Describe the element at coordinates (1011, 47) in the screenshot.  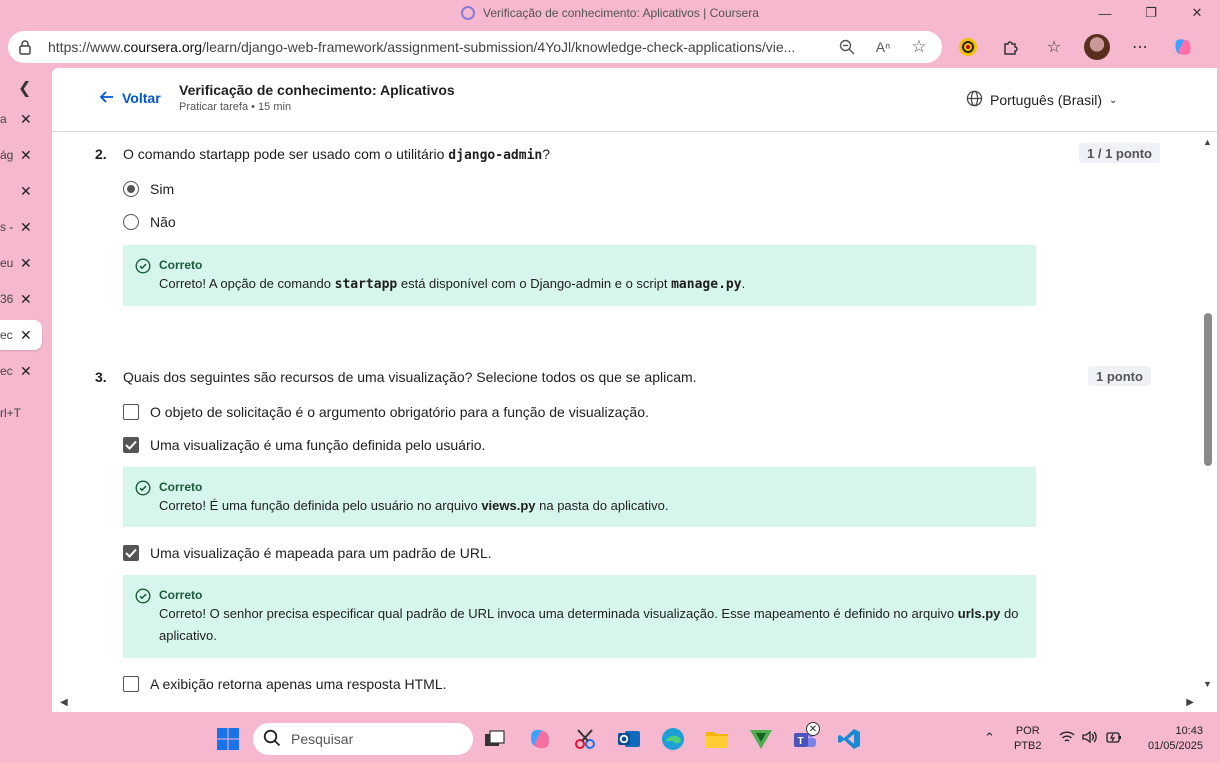
I see `extensions-puzzle-icon` at that location.